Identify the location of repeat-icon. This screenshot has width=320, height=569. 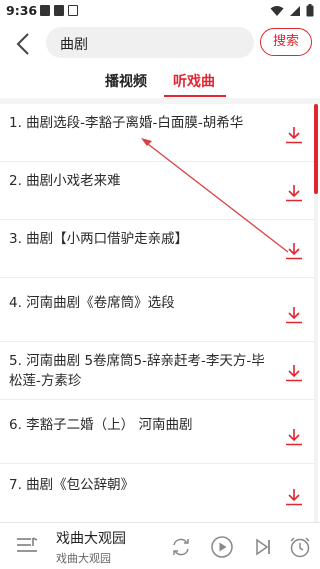
(181, 547).